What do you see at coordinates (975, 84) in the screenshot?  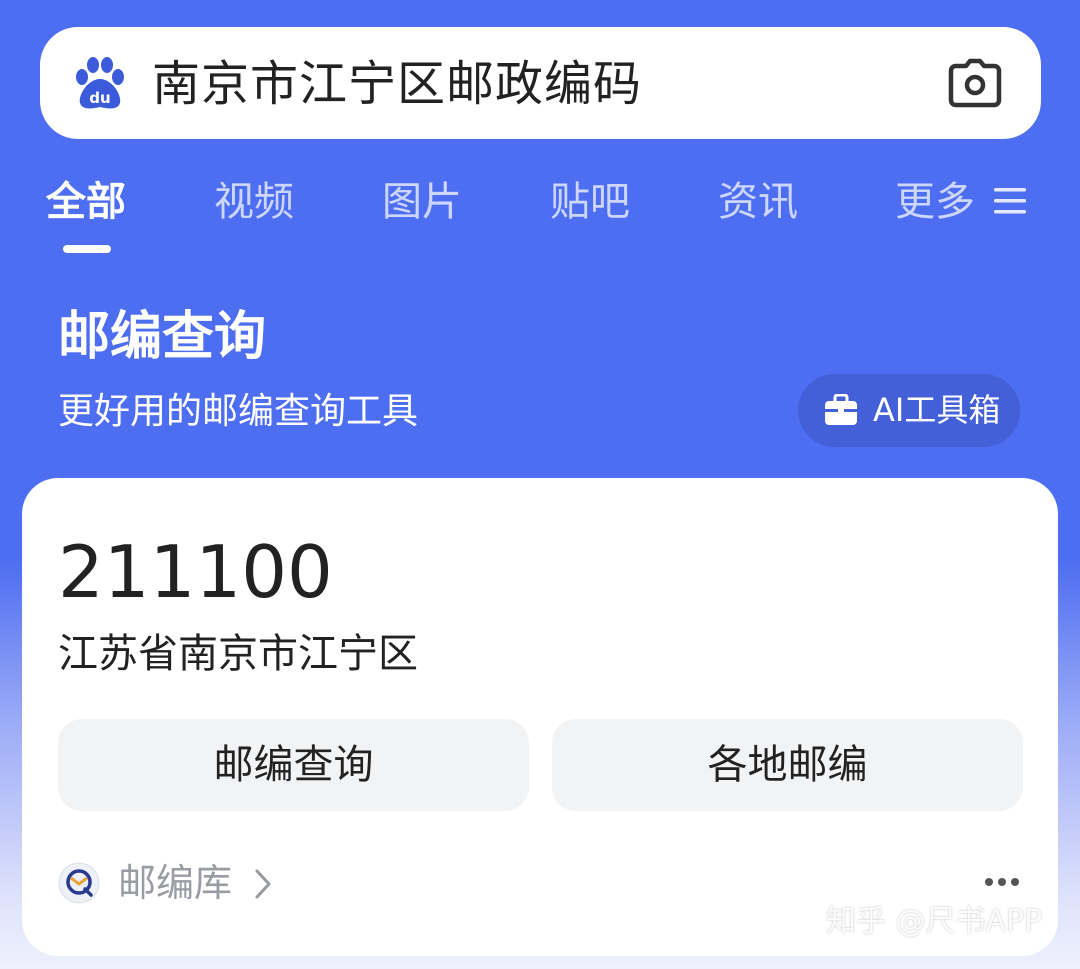 I see `camera-icon` at bounding box center [975, 84].